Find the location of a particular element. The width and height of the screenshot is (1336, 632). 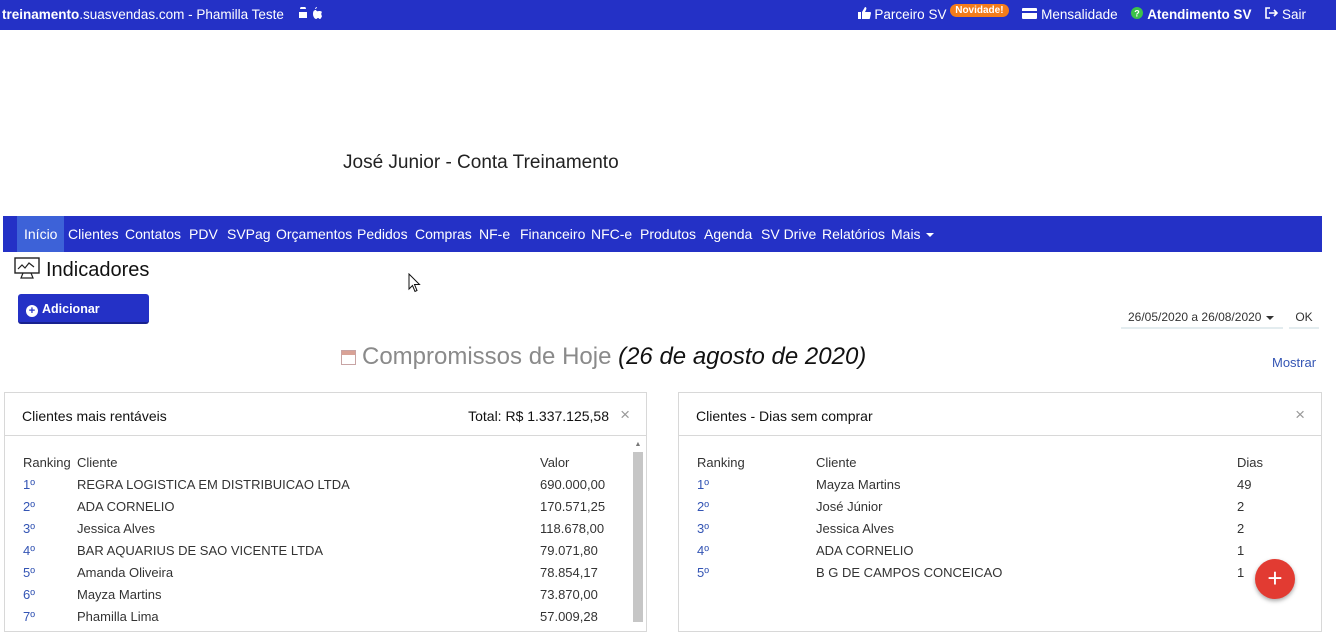

mostrar-link: Mostrar is located at coordinates (1294, 362).